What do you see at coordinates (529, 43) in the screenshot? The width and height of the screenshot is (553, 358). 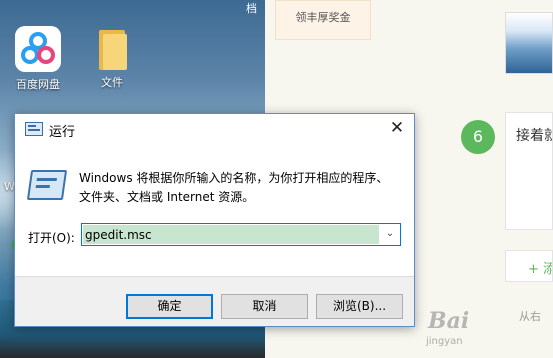 I see `thumbnail-image` at bounding box center [529, 43].